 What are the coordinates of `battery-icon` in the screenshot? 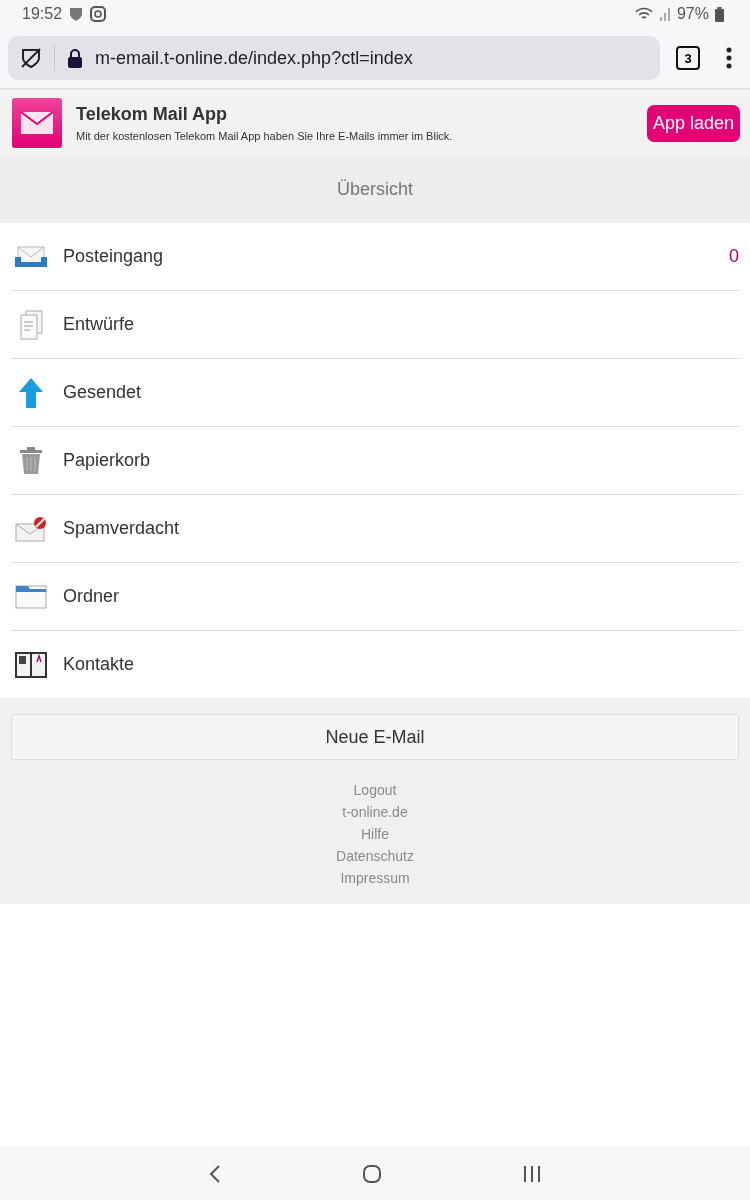 It's located at (719, 14).